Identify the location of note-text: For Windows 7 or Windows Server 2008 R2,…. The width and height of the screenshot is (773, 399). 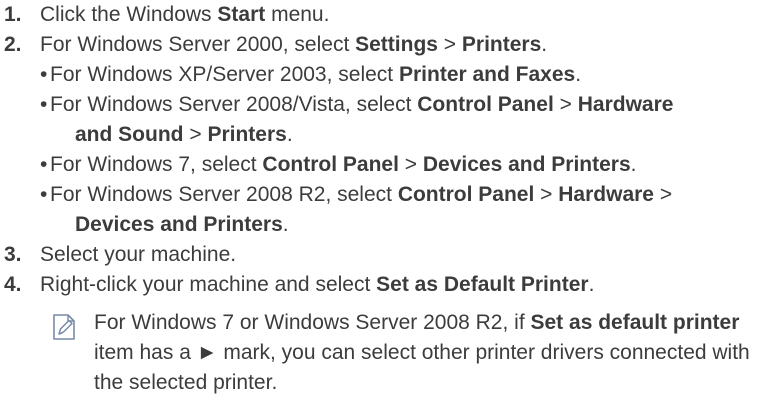
(312, 322).